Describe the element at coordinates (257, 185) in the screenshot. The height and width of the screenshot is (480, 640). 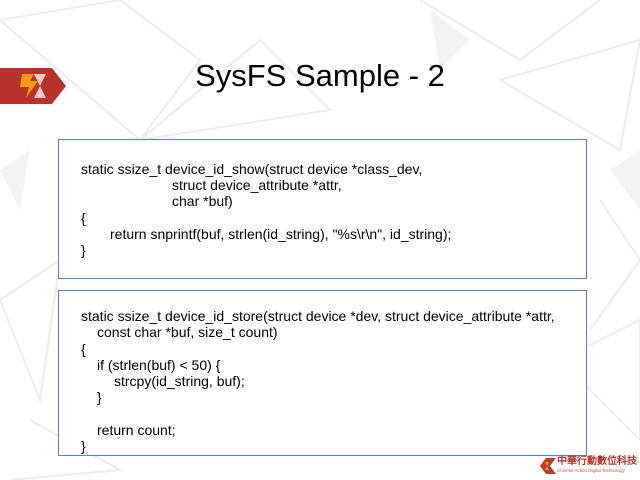
I see `code-line: struct device_attribute *attr,` at that location.